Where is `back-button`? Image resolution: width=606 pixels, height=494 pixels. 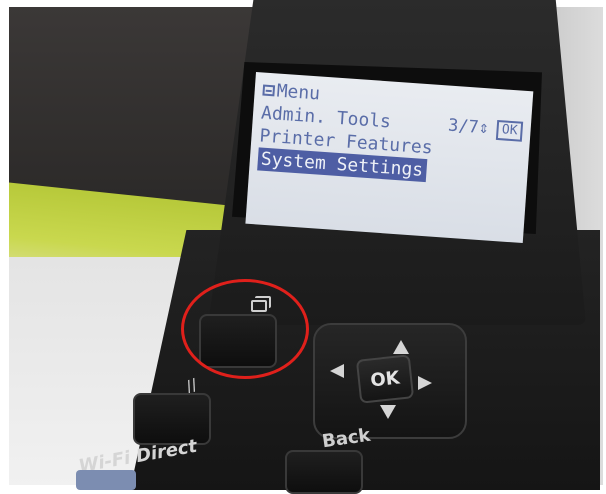 back-button is located at coordinates (324, 472).